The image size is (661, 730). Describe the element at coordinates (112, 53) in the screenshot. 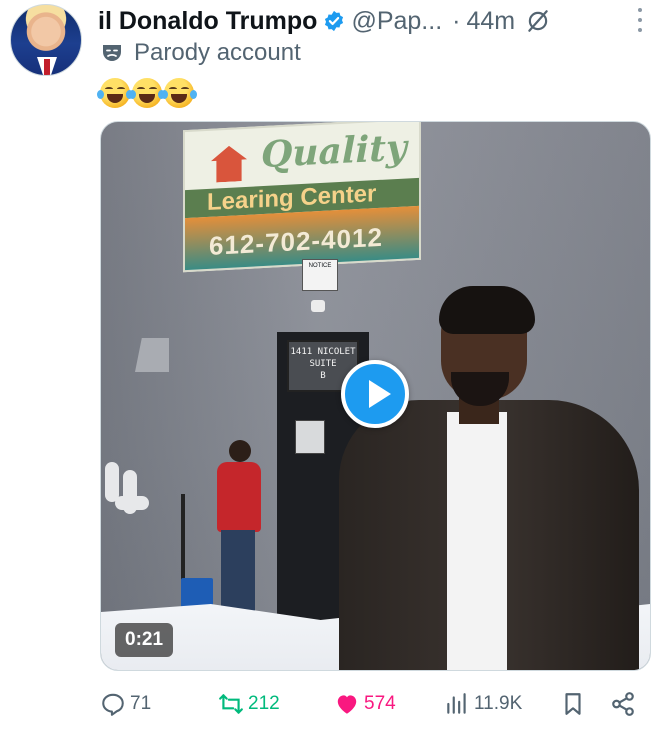

I see `theater-mask-icon` at that location.